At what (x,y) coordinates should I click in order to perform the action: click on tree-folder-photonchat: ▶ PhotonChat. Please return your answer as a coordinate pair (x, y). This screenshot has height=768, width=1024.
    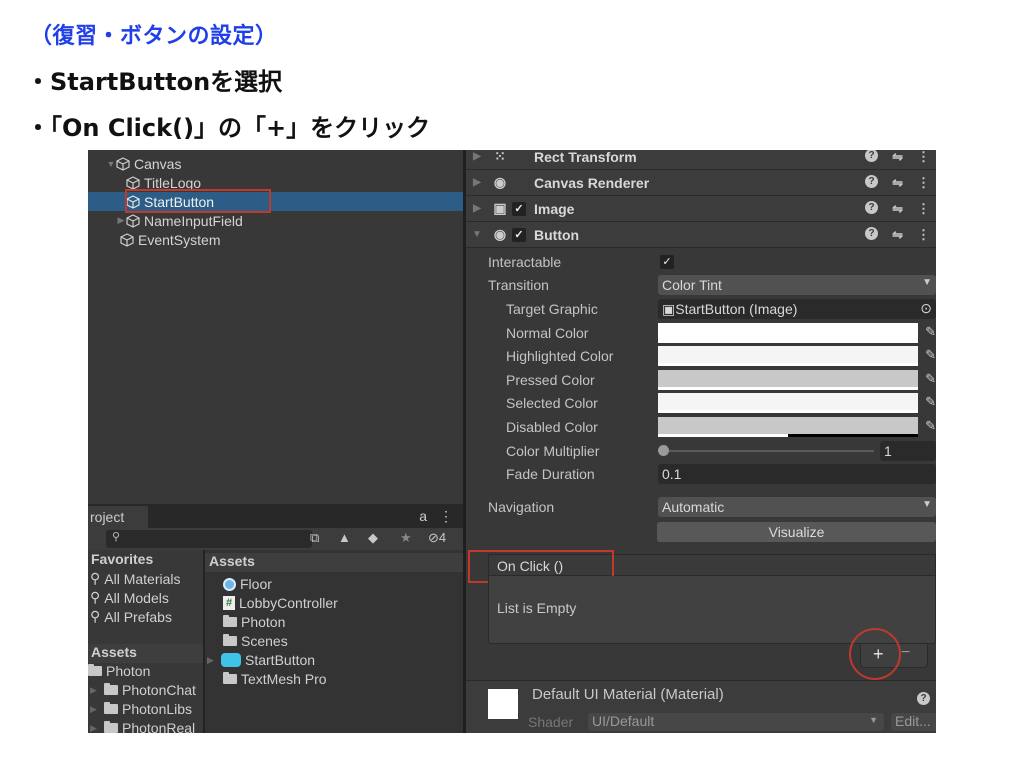
    Looking at the image, I should click on (143, 690).